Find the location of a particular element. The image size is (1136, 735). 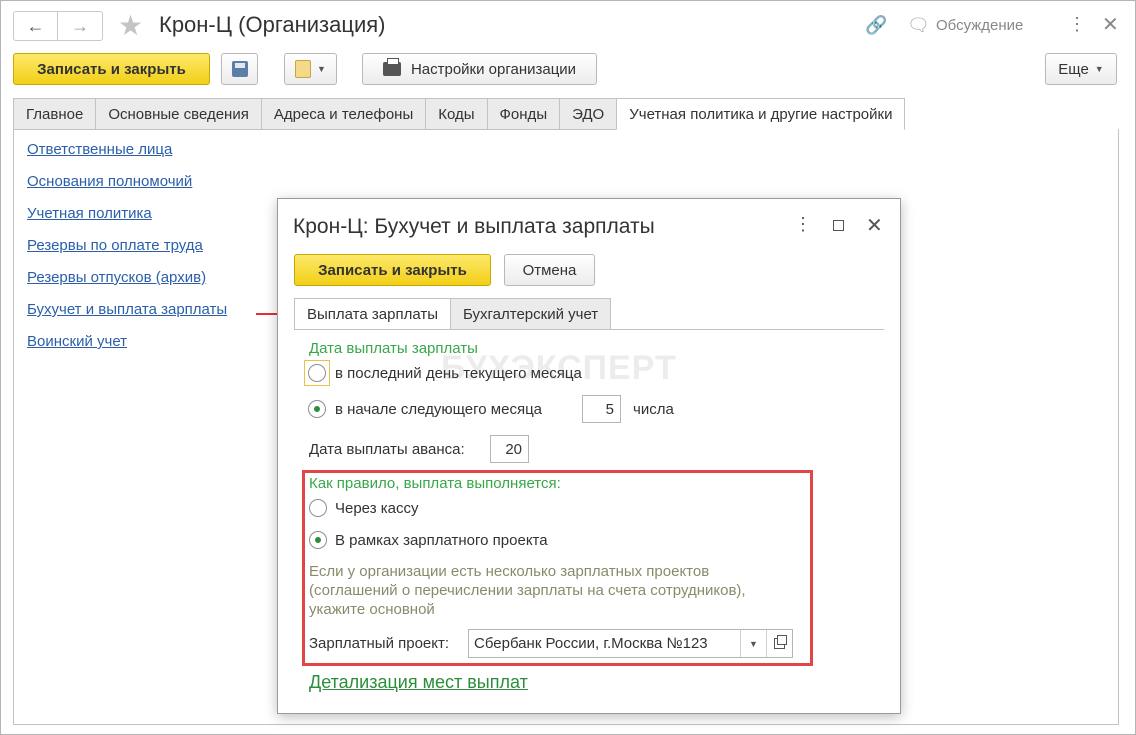

last-day-label: в последний день текущего месяца is located at coordinates (458, 373).